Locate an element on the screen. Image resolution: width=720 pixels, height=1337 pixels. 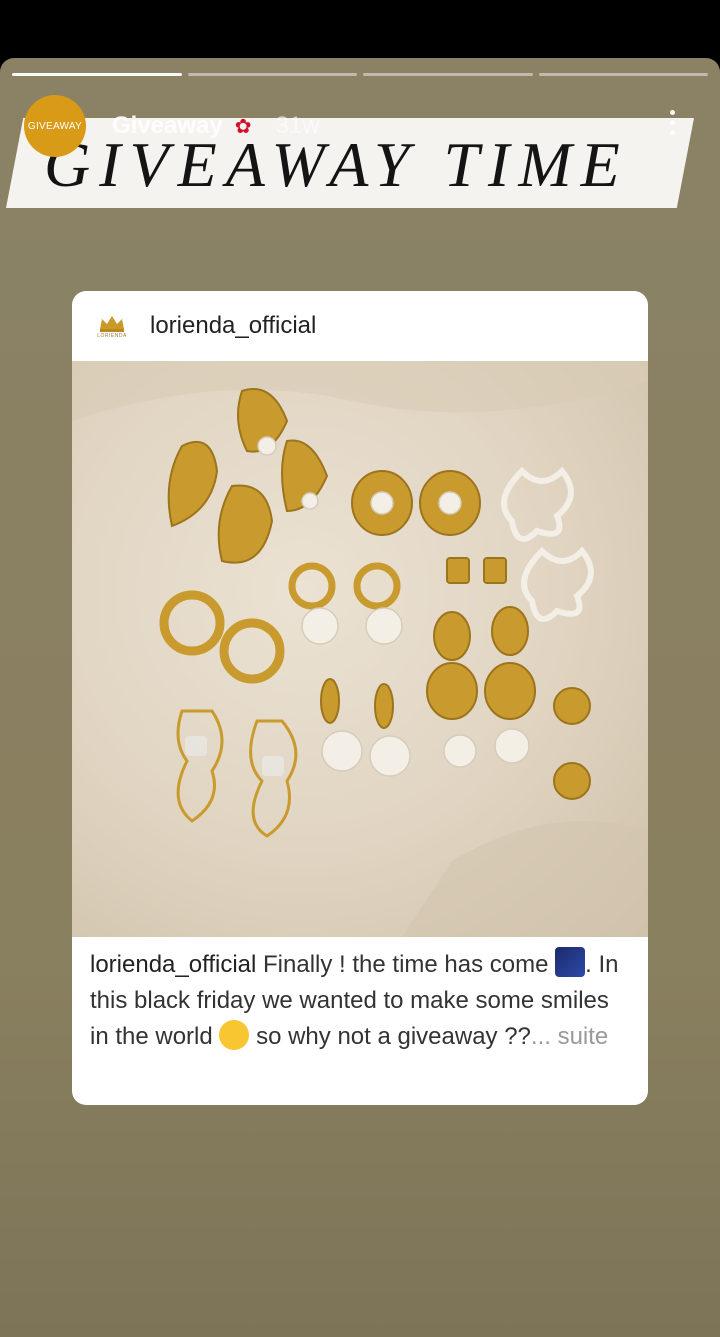
caption-text-1: Finally ! the time has come is located at coordinates (406, 964).